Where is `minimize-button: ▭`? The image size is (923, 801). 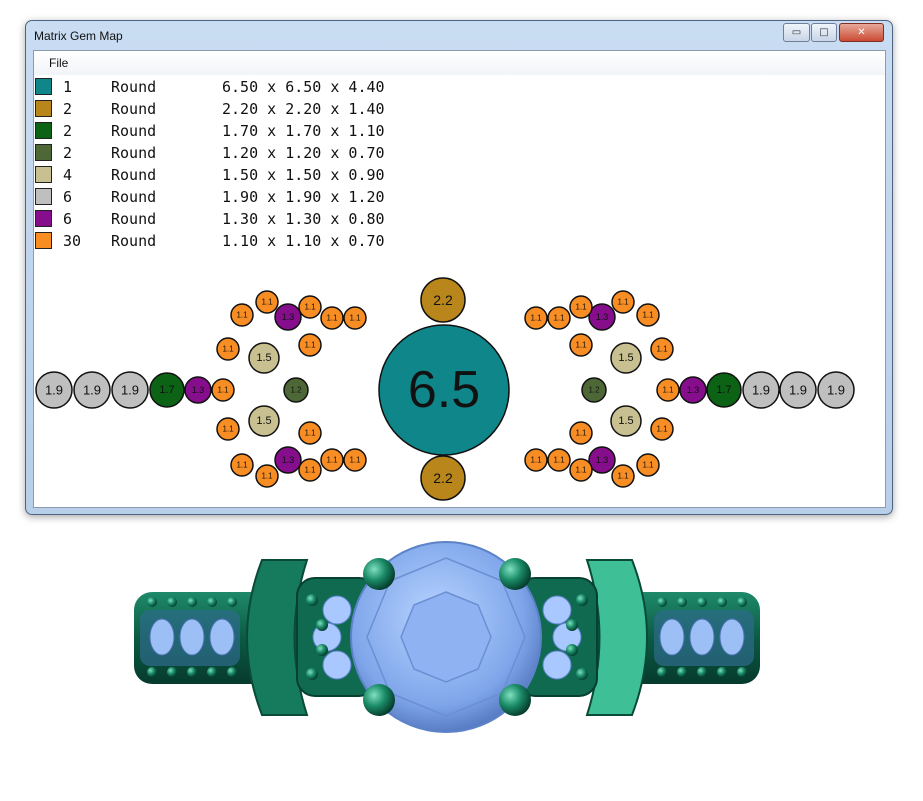 minimize-button: ▭ is located at coordinates (796, 32).